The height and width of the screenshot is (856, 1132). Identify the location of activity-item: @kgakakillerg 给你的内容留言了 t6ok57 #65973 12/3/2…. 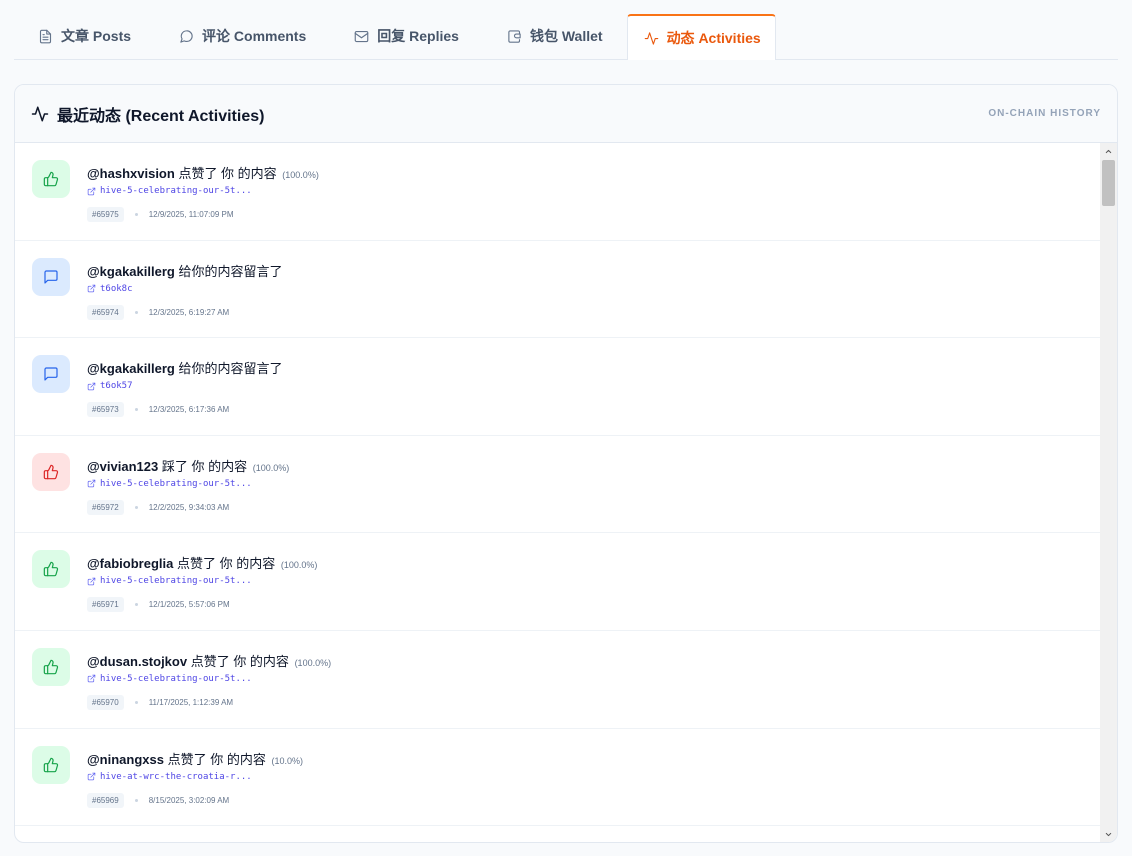
(558, 387).